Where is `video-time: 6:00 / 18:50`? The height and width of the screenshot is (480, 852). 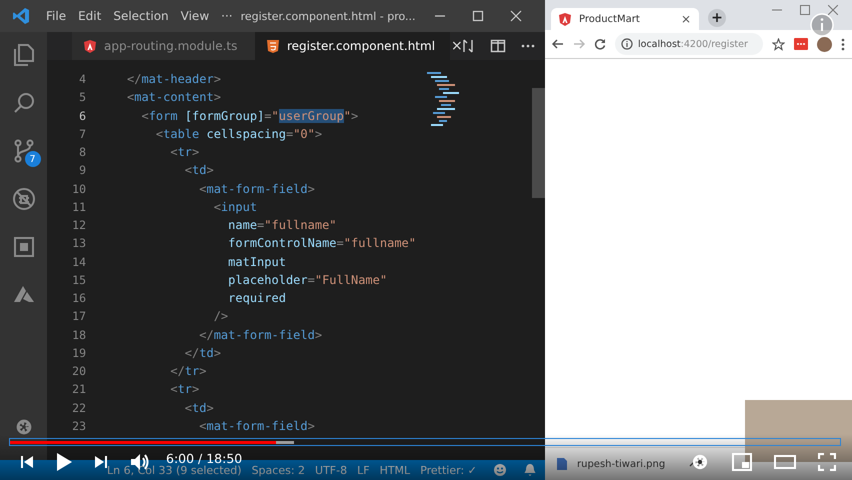
video-time: 6:00 / 18:50 is located at coordinates (204, 458).